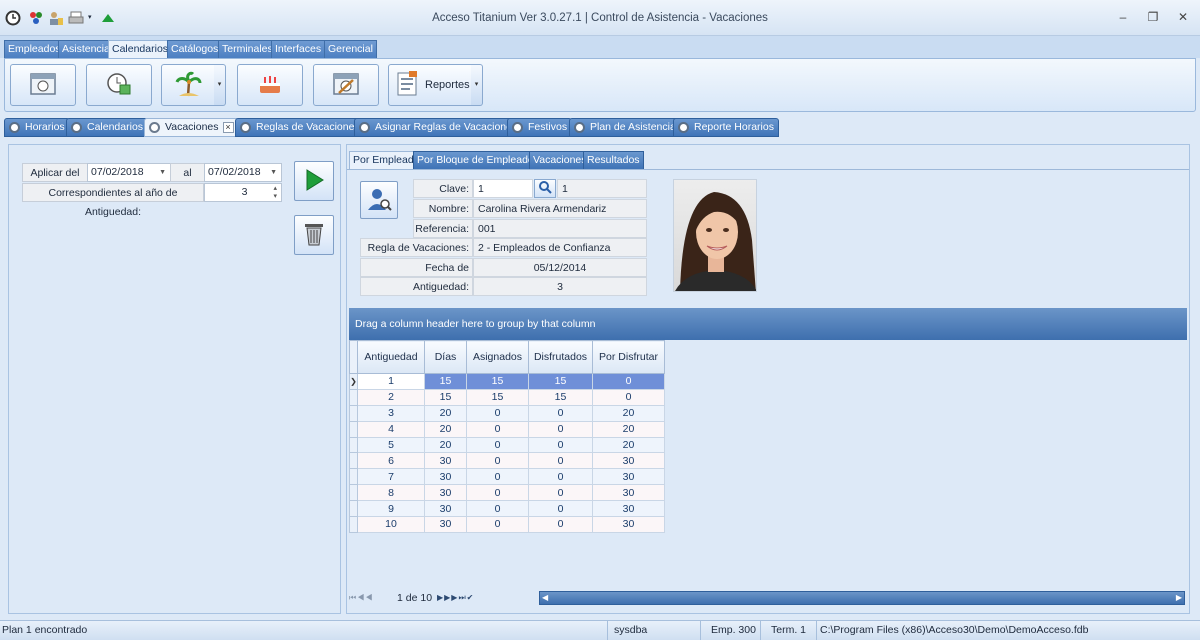 Image resolution: width=1200 pixels, height=640 pixels. What do you see at coordinates (34, 49) in the screenshot?
I see `ribbon-tab-empleados: Empleados` at bounding box center [34, 49].